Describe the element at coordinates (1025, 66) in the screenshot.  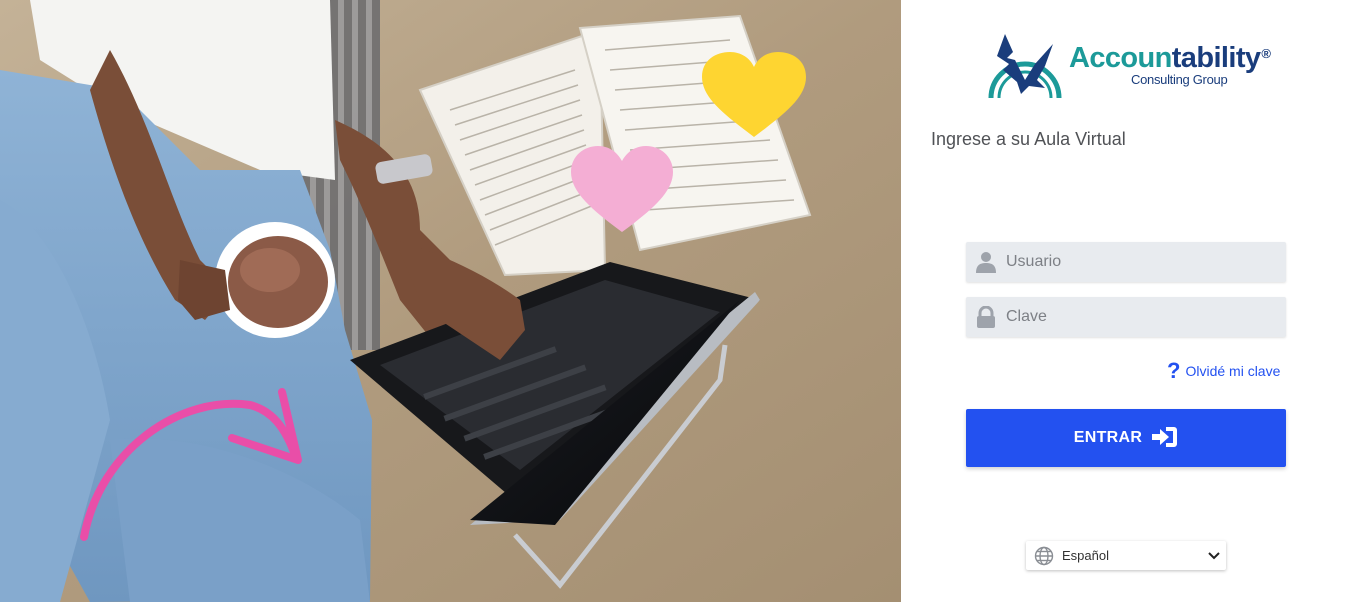
I see `eagle-logo-icon` at that location.